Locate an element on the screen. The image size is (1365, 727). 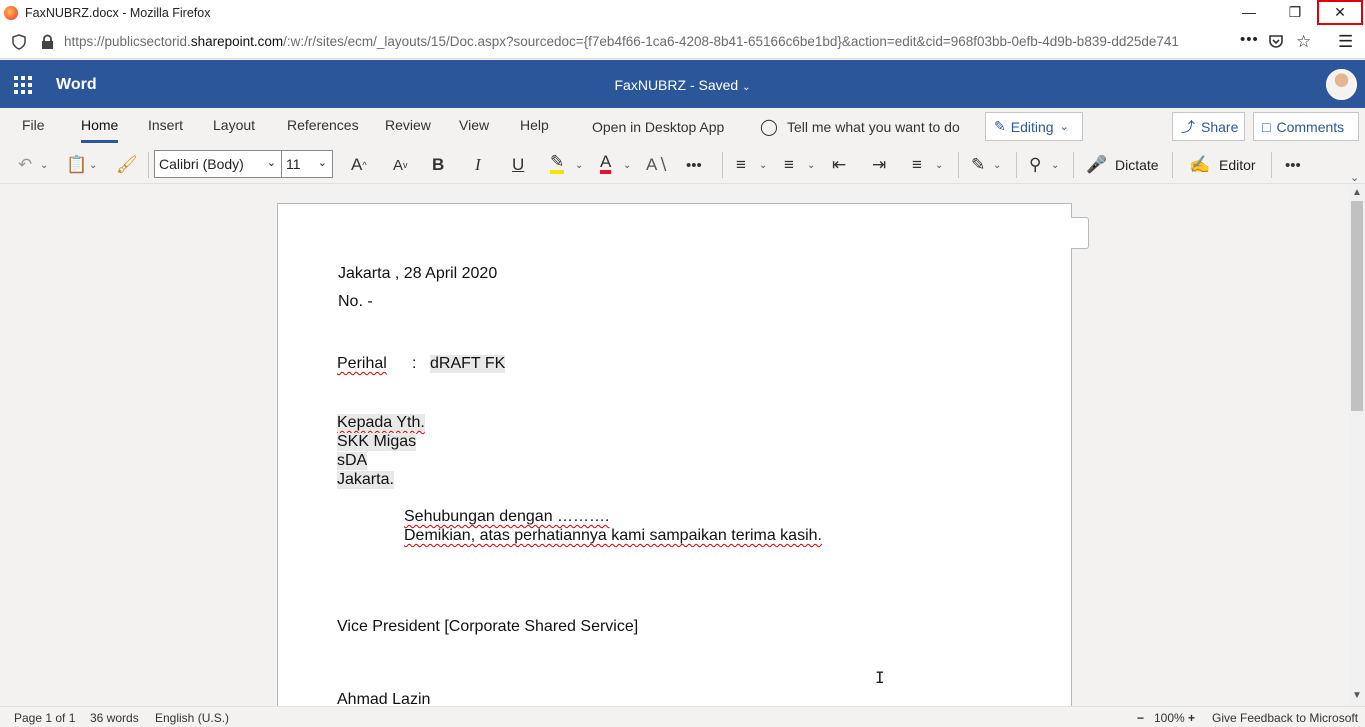
bullets-dropdown-chevron-icon: ⌄ is located at coordinates (763, 165).